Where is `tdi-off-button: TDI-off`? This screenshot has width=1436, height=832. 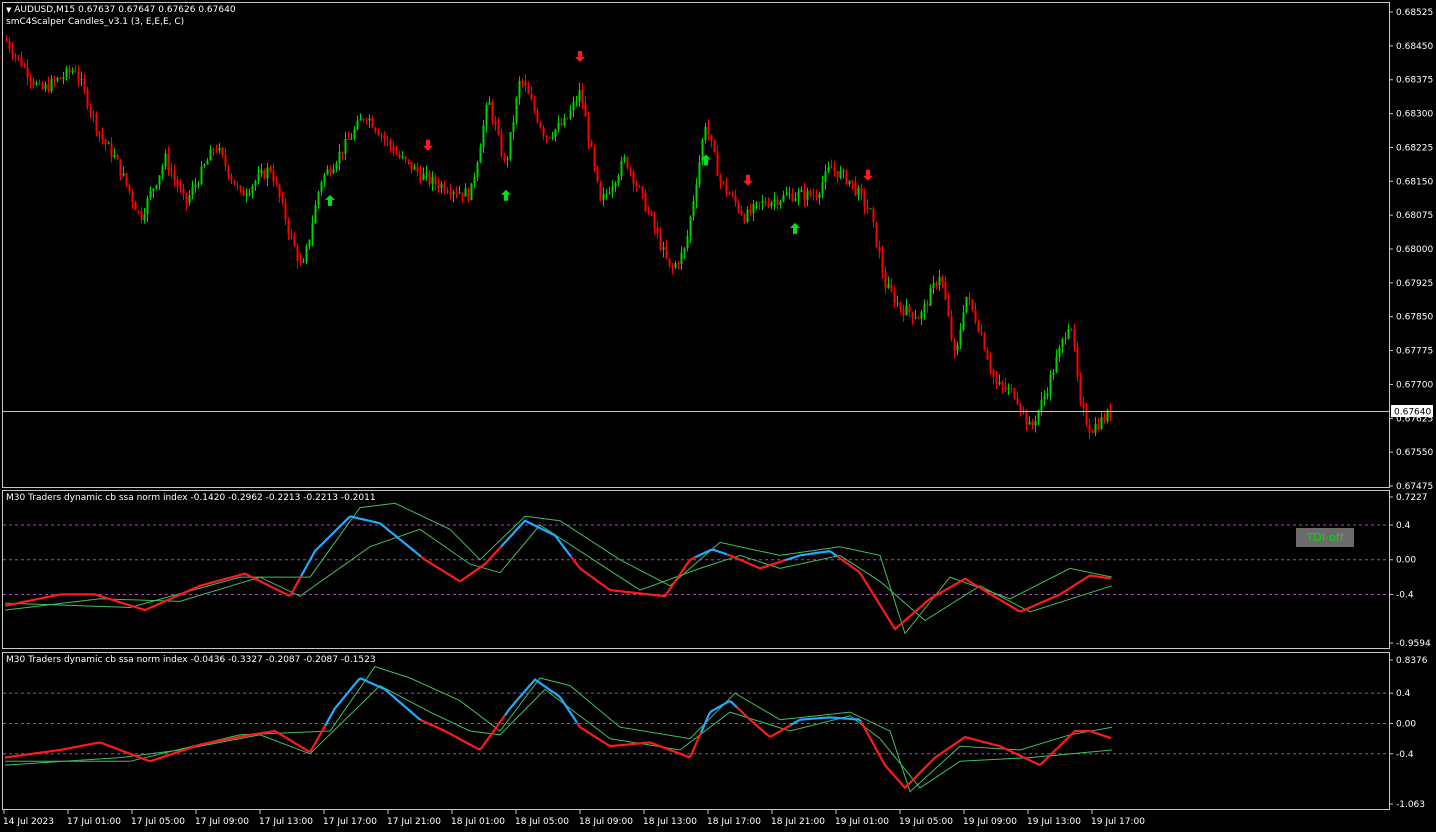
tdi-off-button: TDI-off is located at coordinates (1325, 537).